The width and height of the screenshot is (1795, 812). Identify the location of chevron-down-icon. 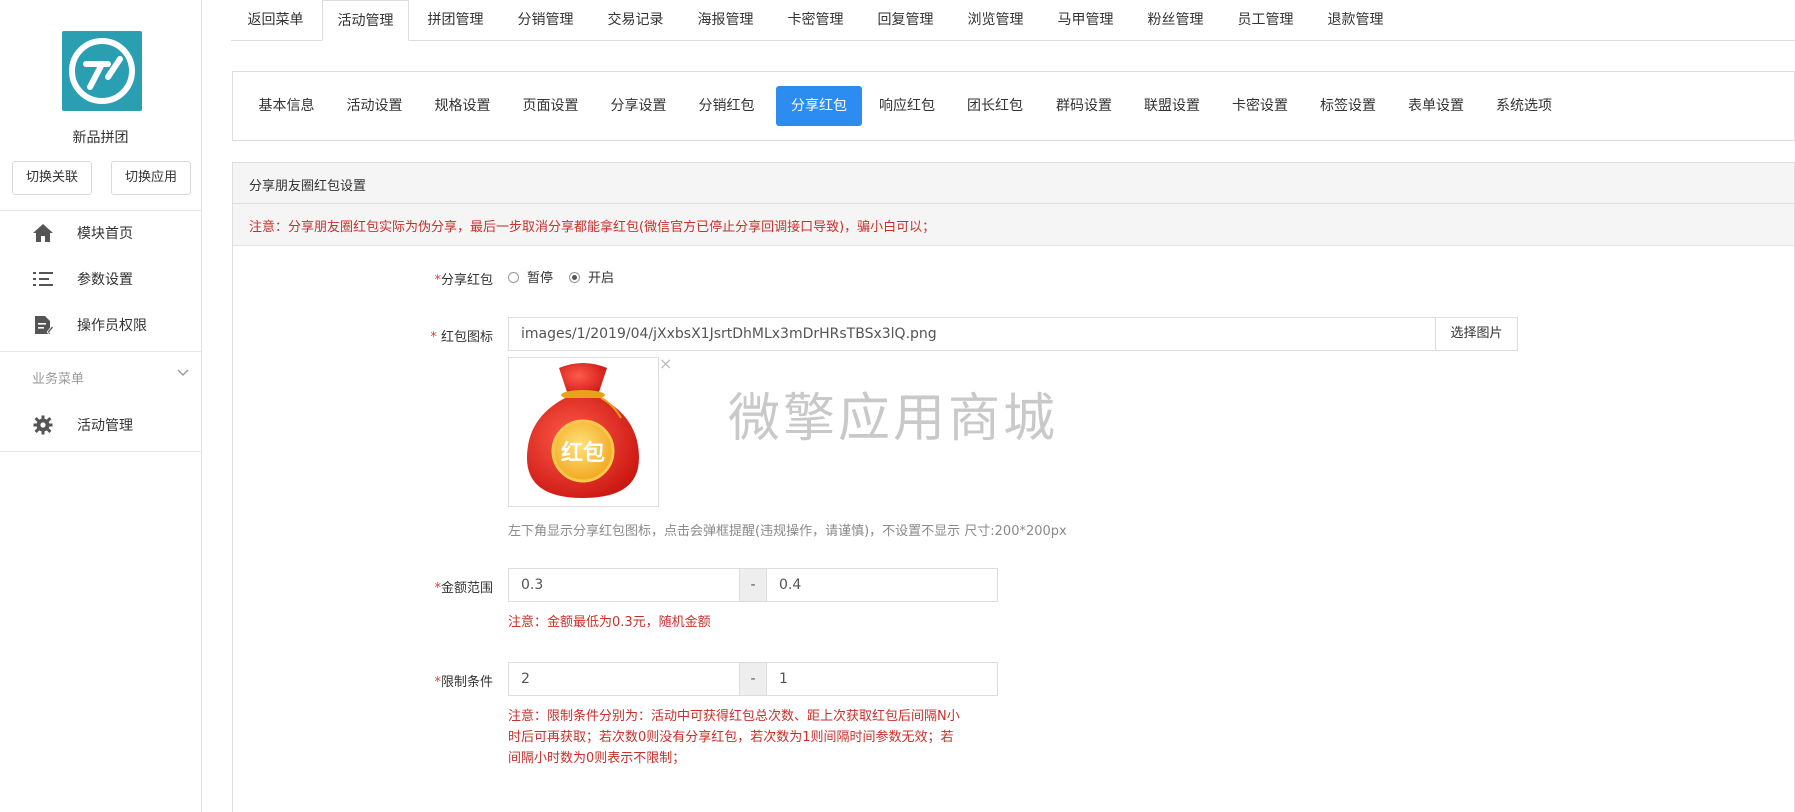
(183, 373).